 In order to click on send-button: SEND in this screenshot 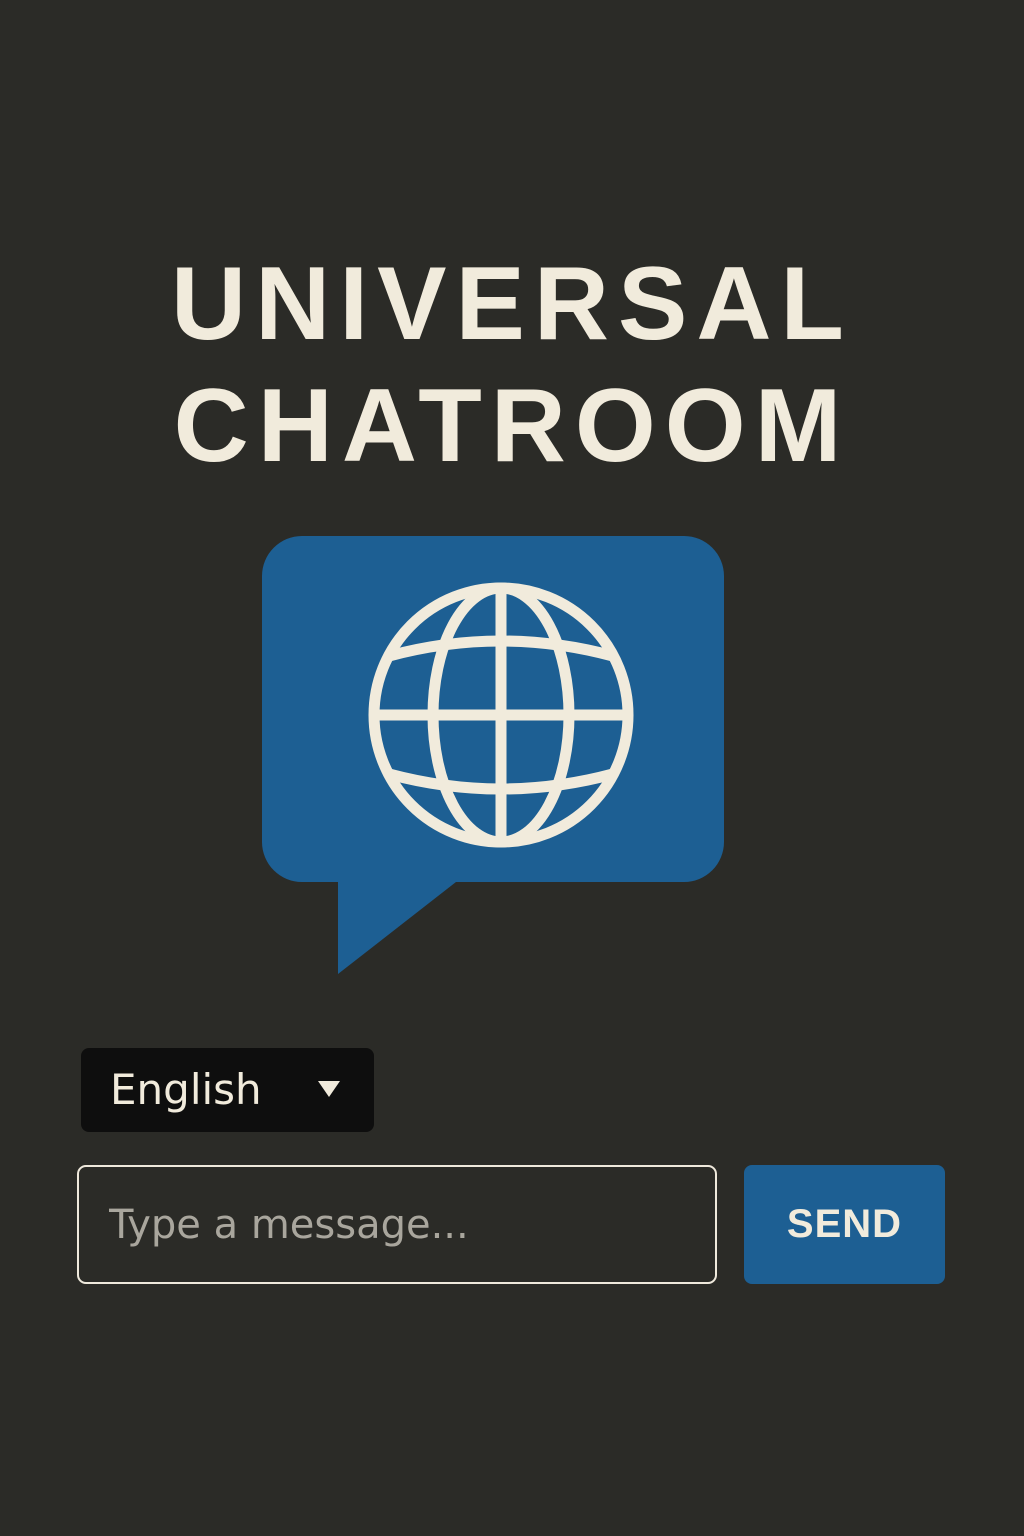, I will do `click(844, 1224)`.